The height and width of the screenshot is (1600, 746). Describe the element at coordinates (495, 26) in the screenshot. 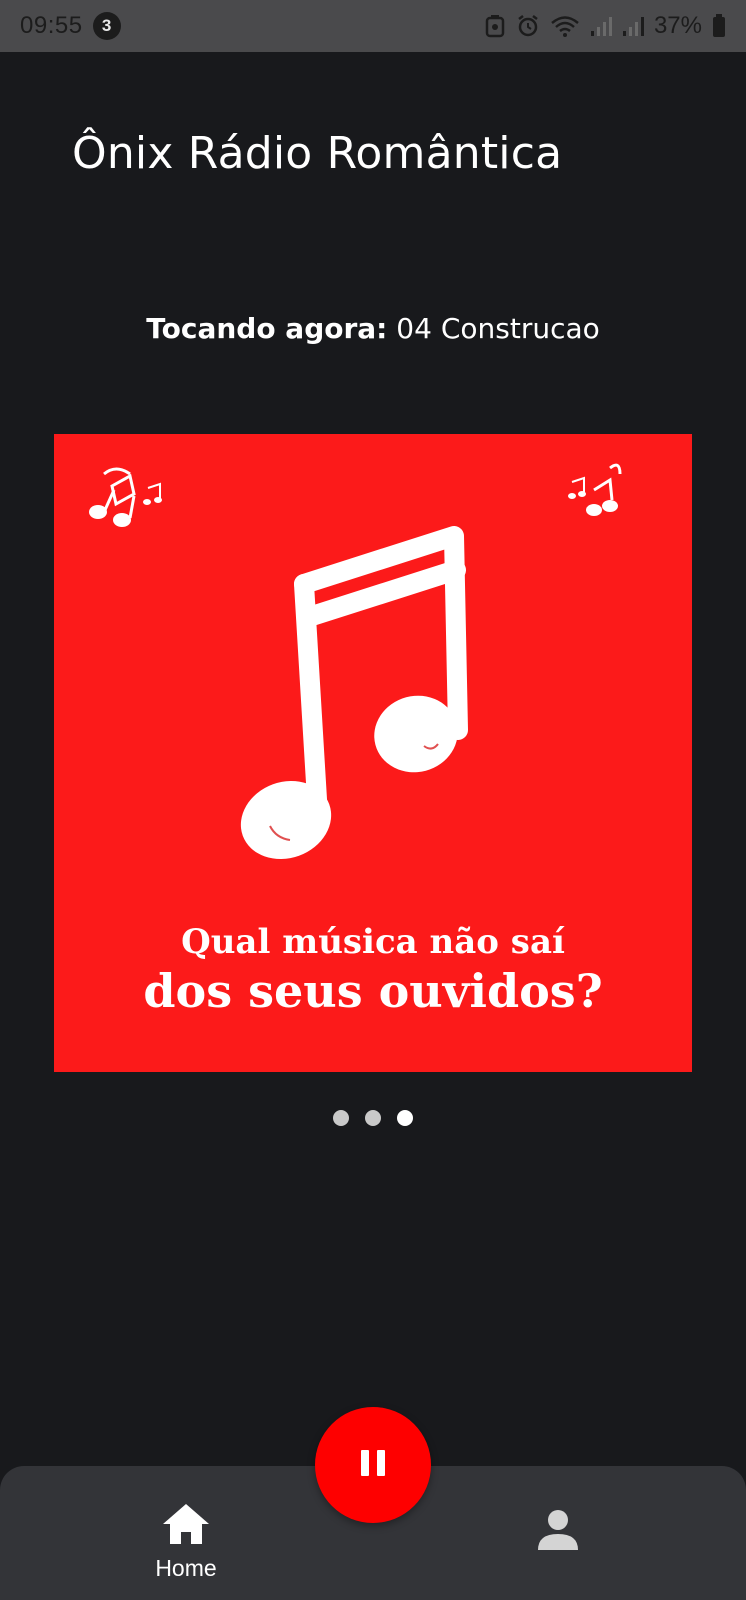

I see `android-notification-icon` at that location.